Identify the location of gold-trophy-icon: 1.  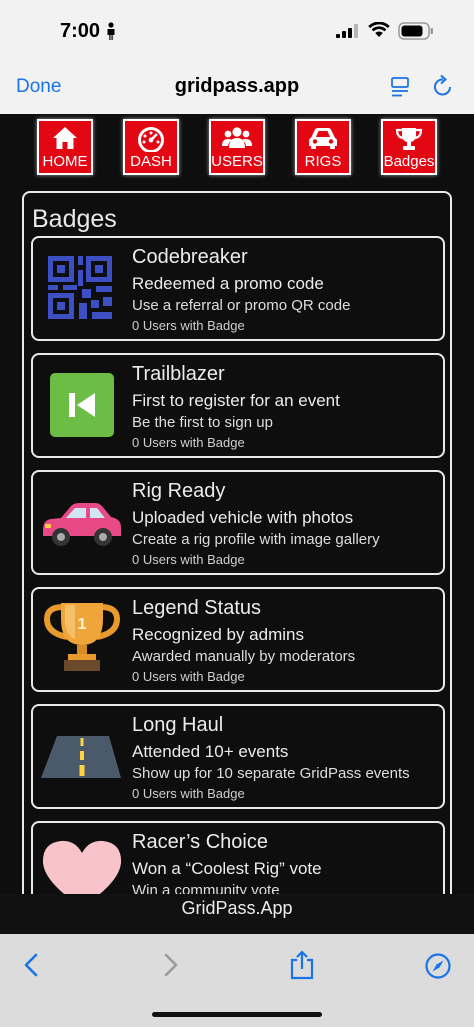
(82, 639).